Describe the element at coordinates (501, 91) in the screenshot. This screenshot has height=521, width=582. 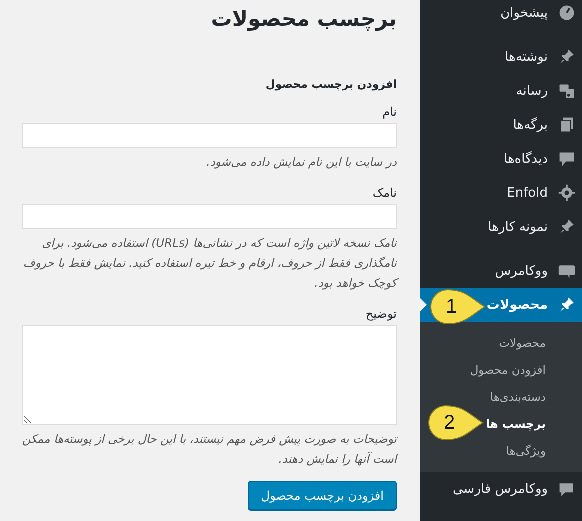
I see `menu-item: رسانه` at that location.